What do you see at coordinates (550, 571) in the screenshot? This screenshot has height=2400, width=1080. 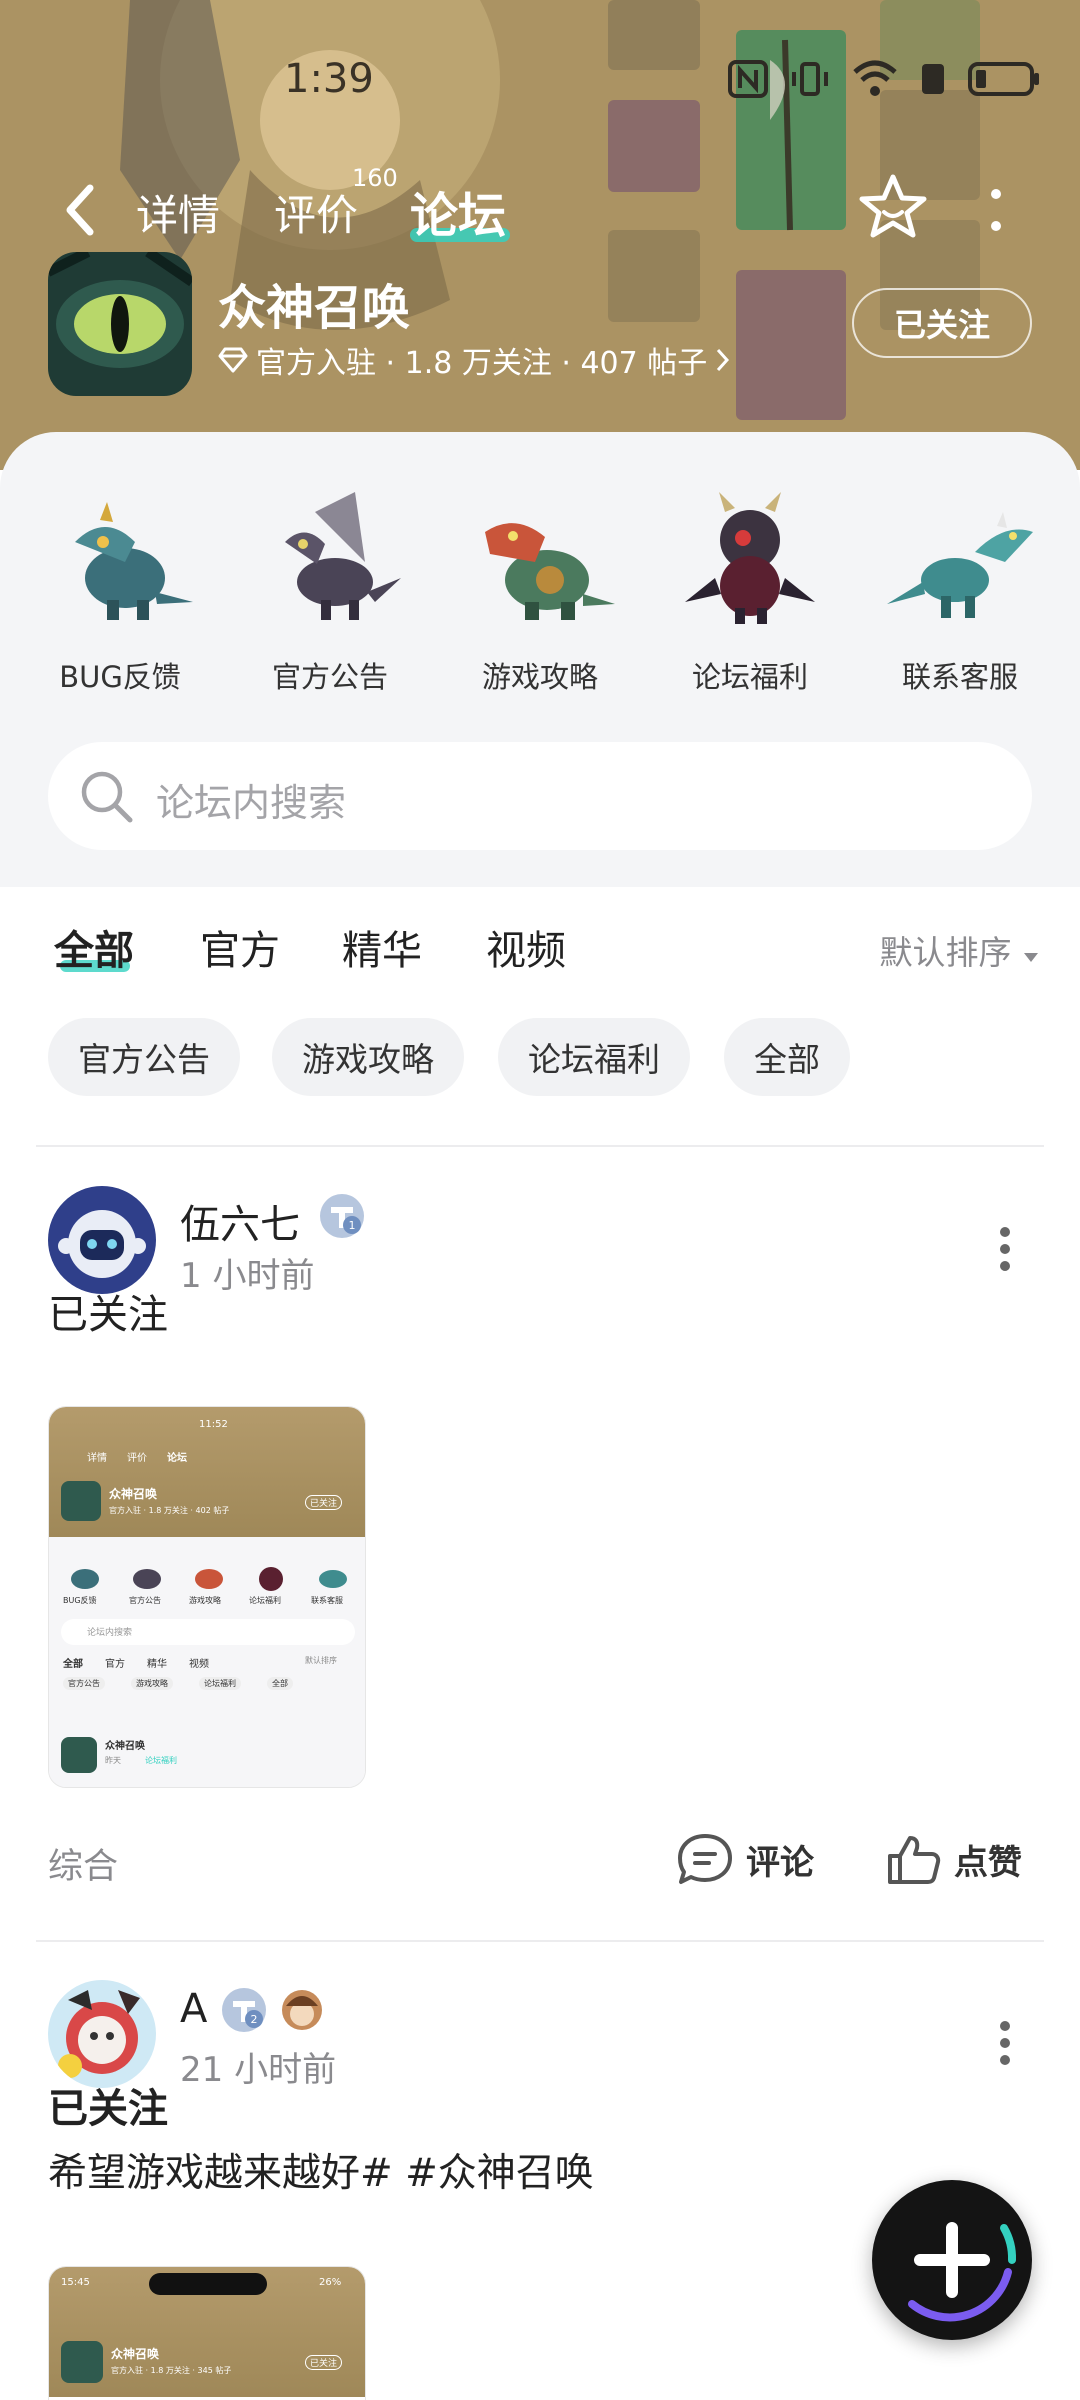 I see `dragon-armored-icon` at bounding box center [550, 571].